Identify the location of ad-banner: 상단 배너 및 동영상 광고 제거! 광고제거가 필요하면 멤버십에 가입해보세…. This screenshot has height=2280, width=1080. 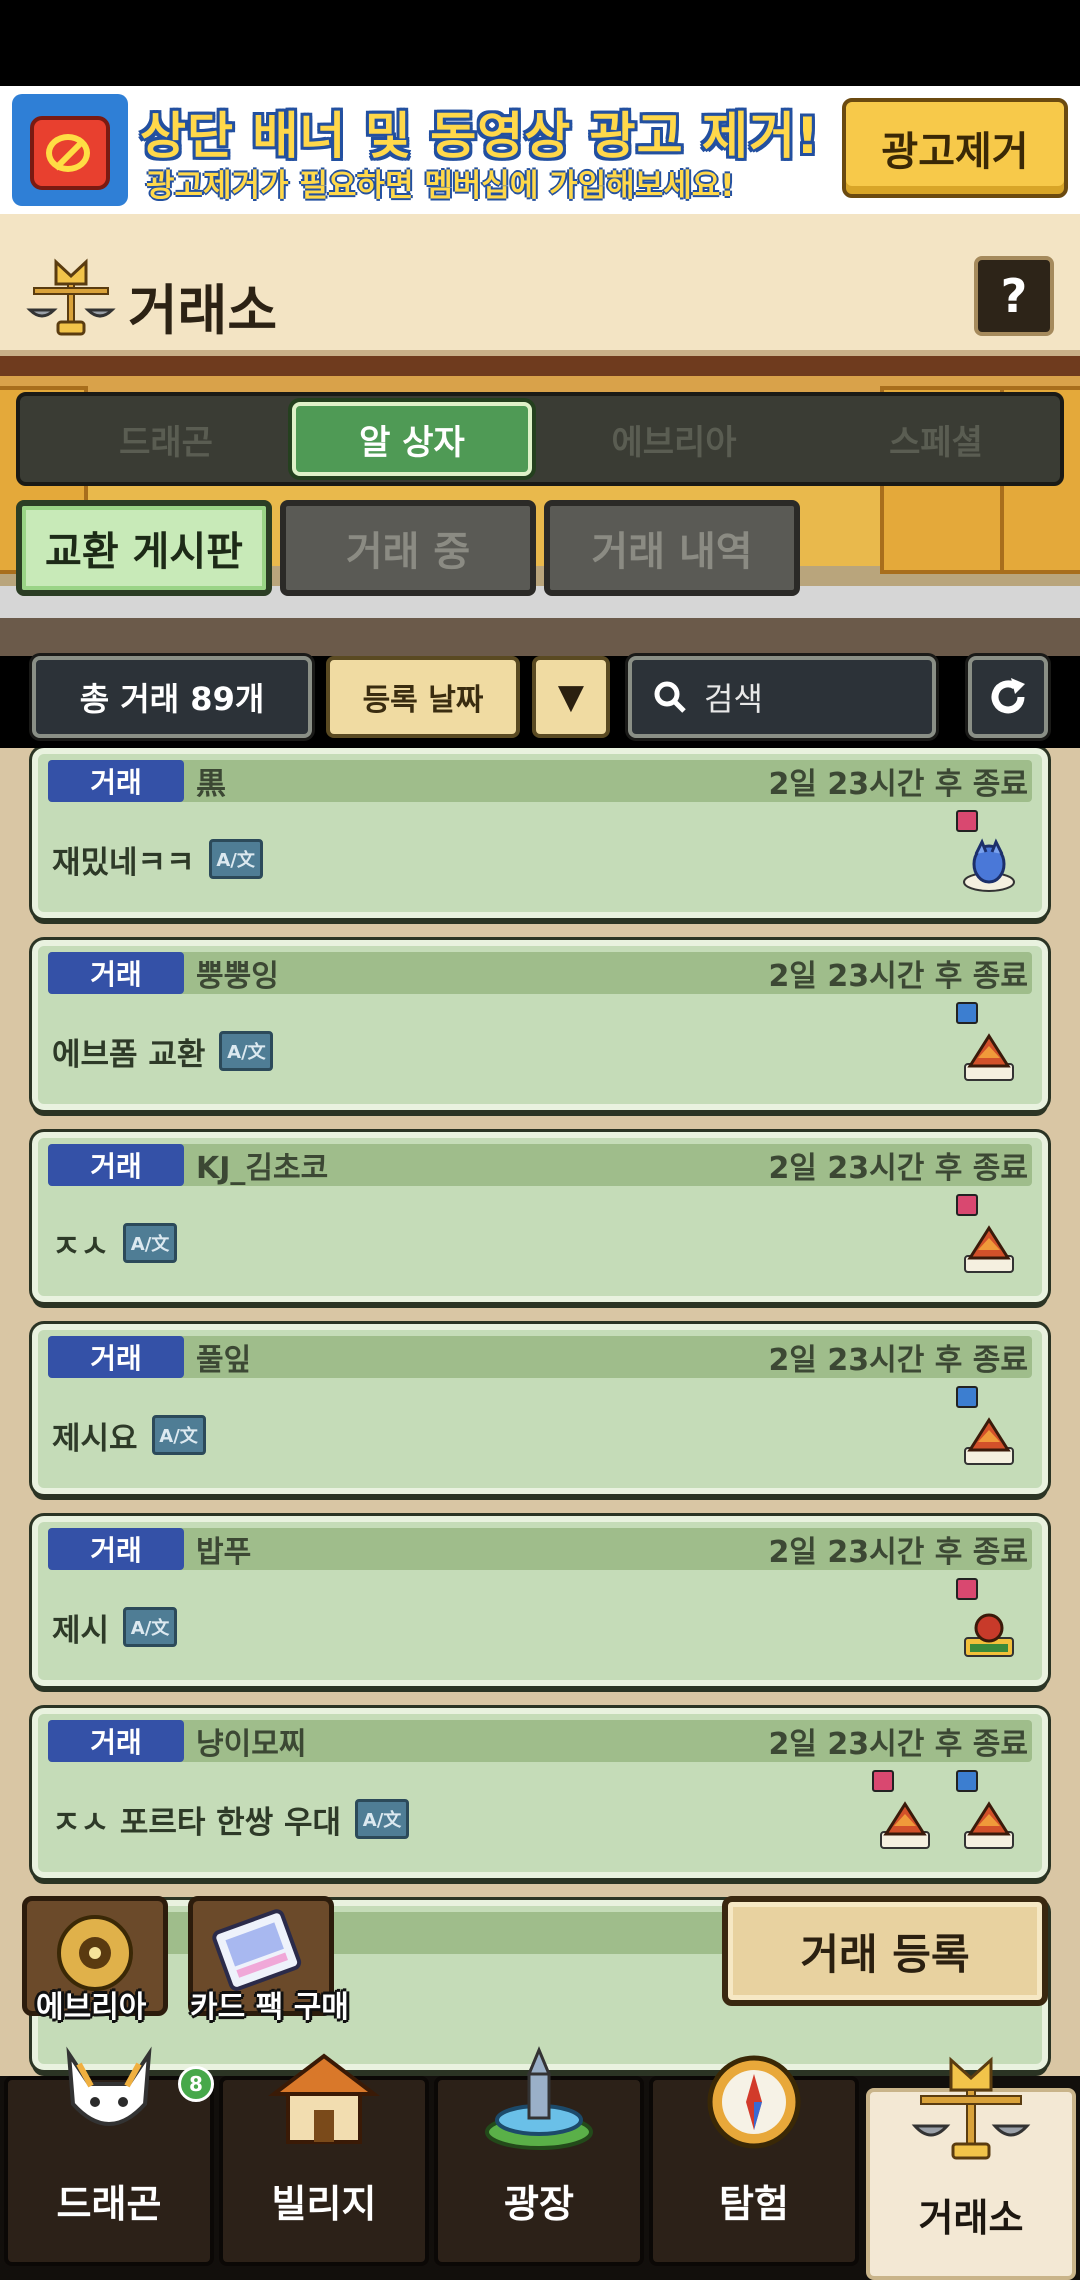
(540, 150).